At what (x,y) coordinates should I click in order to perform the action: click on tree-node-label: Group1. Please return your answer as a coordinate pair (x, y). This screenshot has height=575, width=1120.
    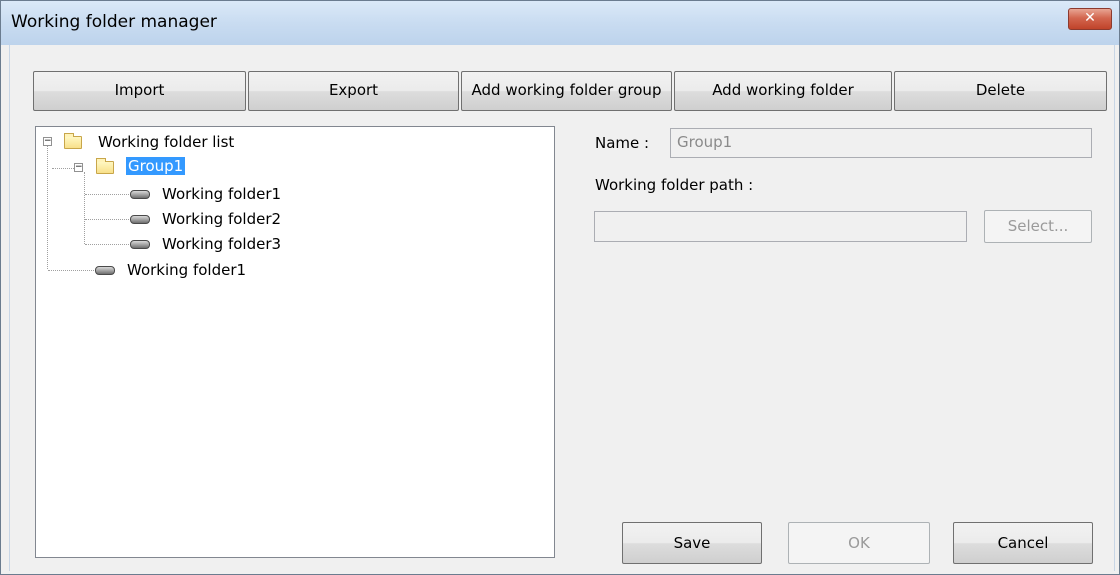
    Looking at the image, I should click on (156, 166).